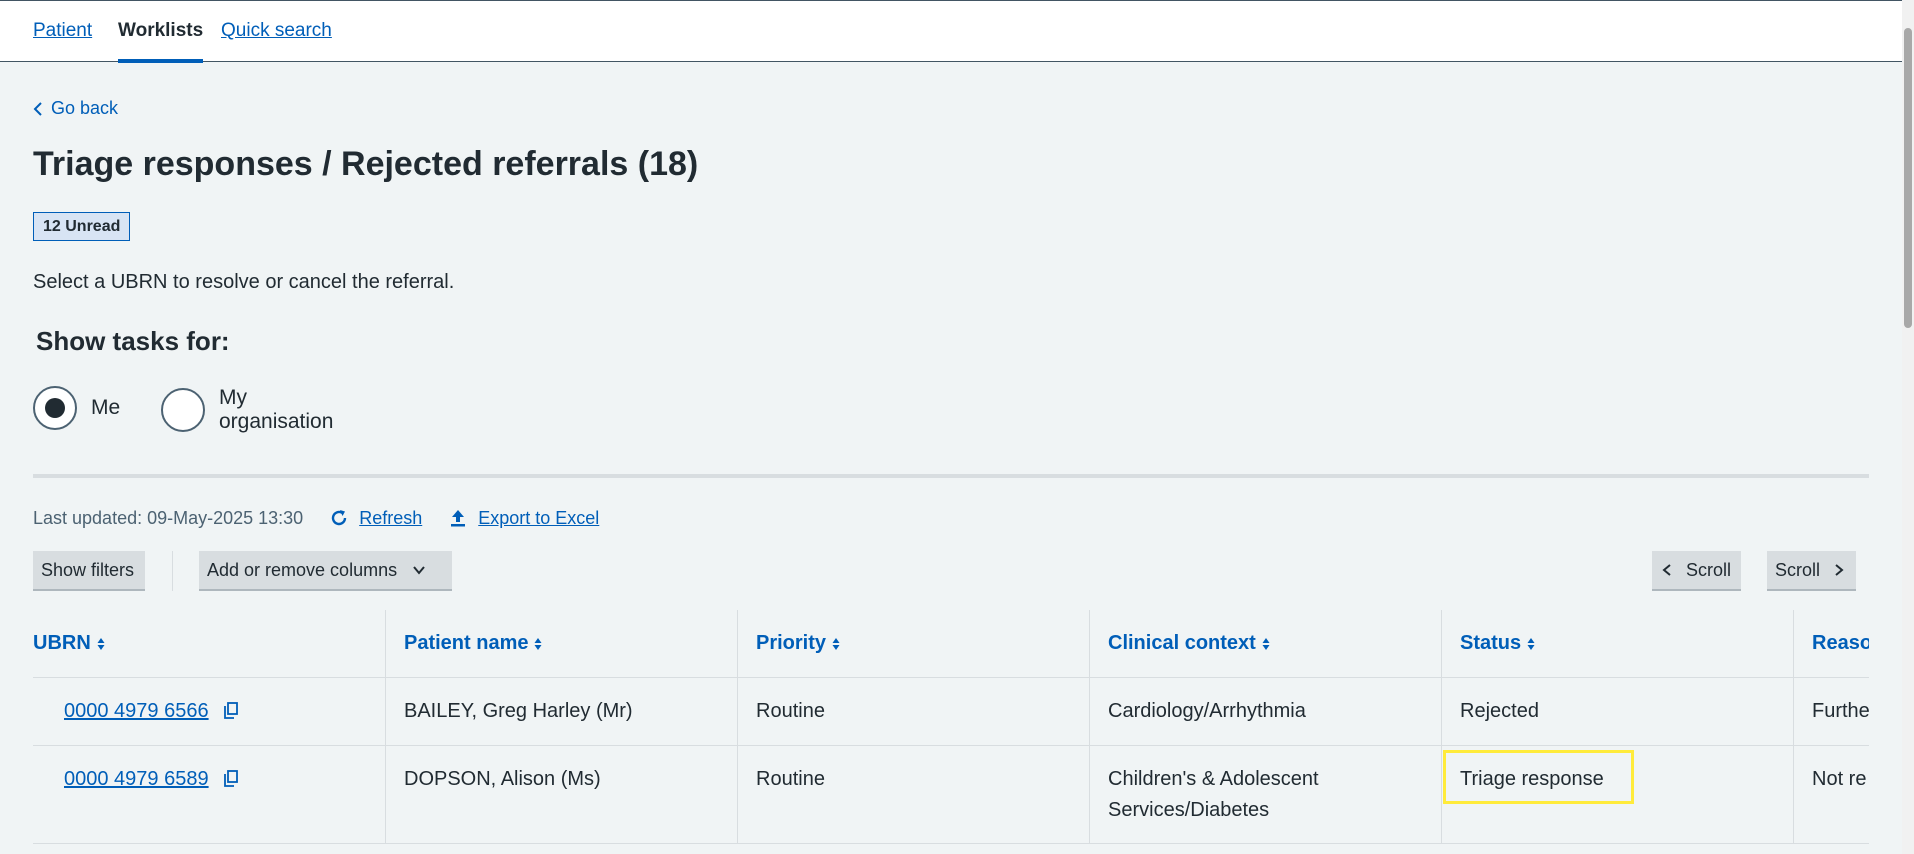  Describe the element at coordinates (276, 409) in the screenshot. I see `radio-my-organisation-label: My organisation` at that location.